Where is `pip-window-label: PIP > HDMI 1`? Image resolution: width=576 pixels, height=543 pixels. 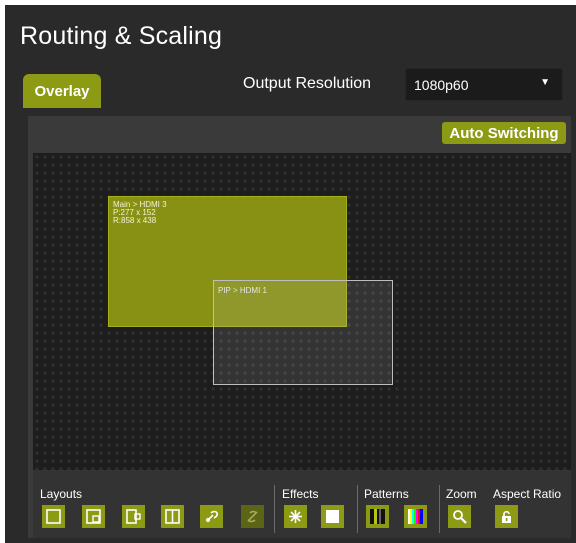 pip-window-label: PIP > HDMI 1 is located at coordinates (242, 290).